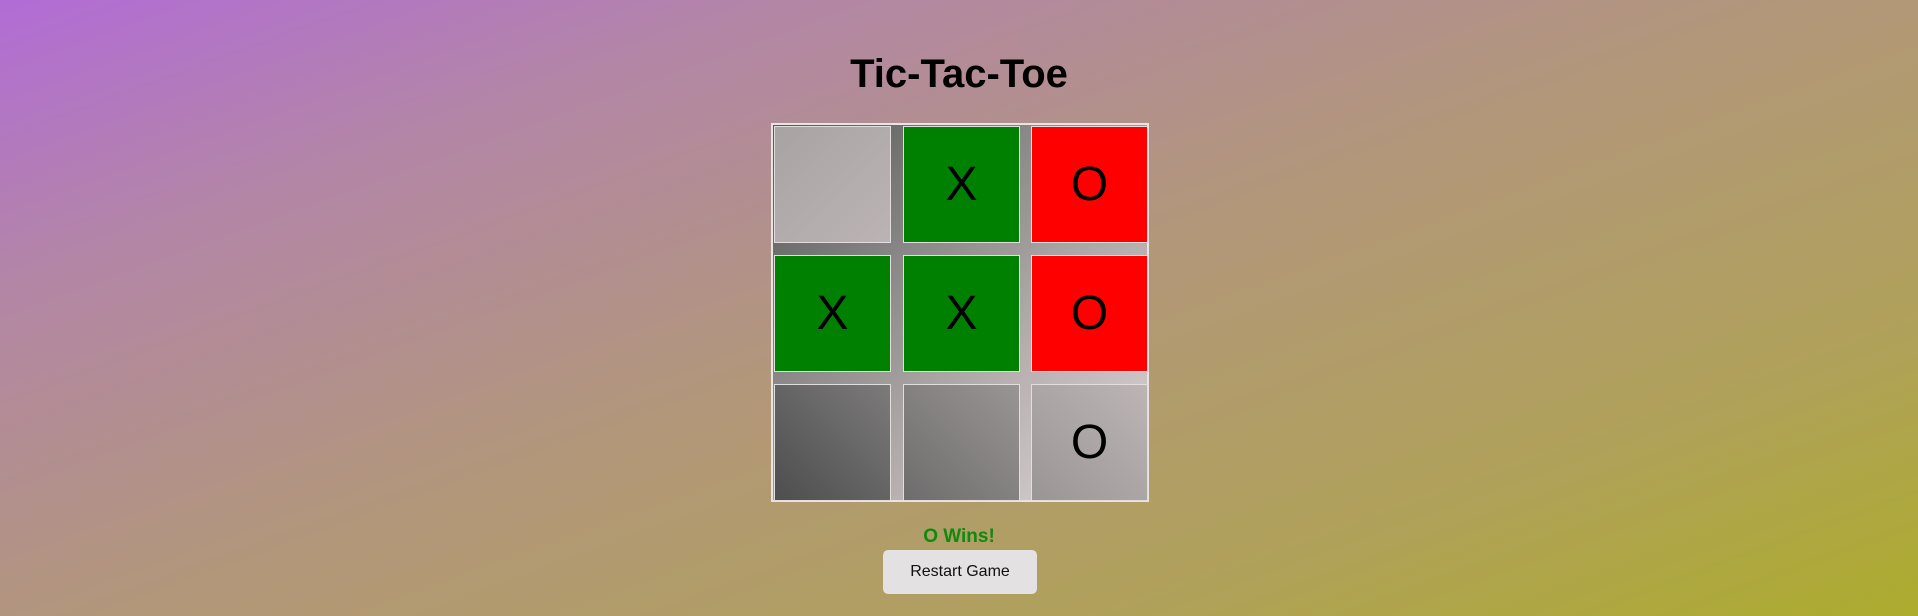  Describe the element at coordinates (960, 572) in the screenshot. I see `restart-game-button: Restart Game` at that location.